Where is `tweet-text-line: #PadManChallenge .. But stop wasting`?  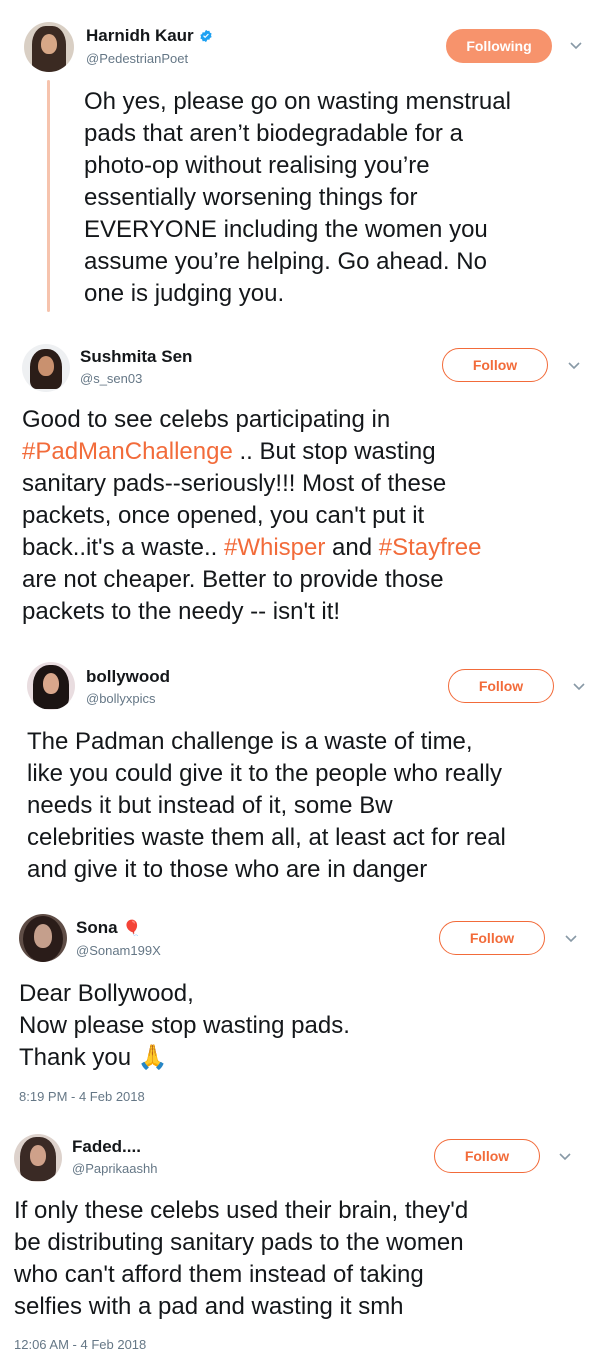 tweet-text-line: #PadManChallenge .. But stop wasting is located at coordinates (312, 452).